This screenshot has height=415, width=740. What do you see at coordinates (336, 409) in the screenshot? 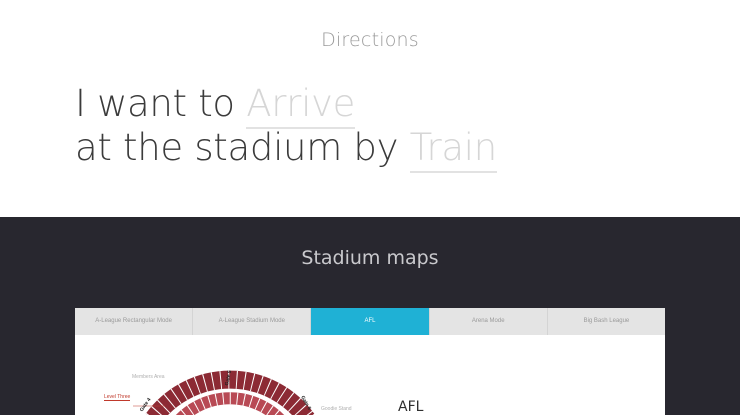
I see `goodie-stand-label: Goodie Stand` at bounding box center [336, 409].